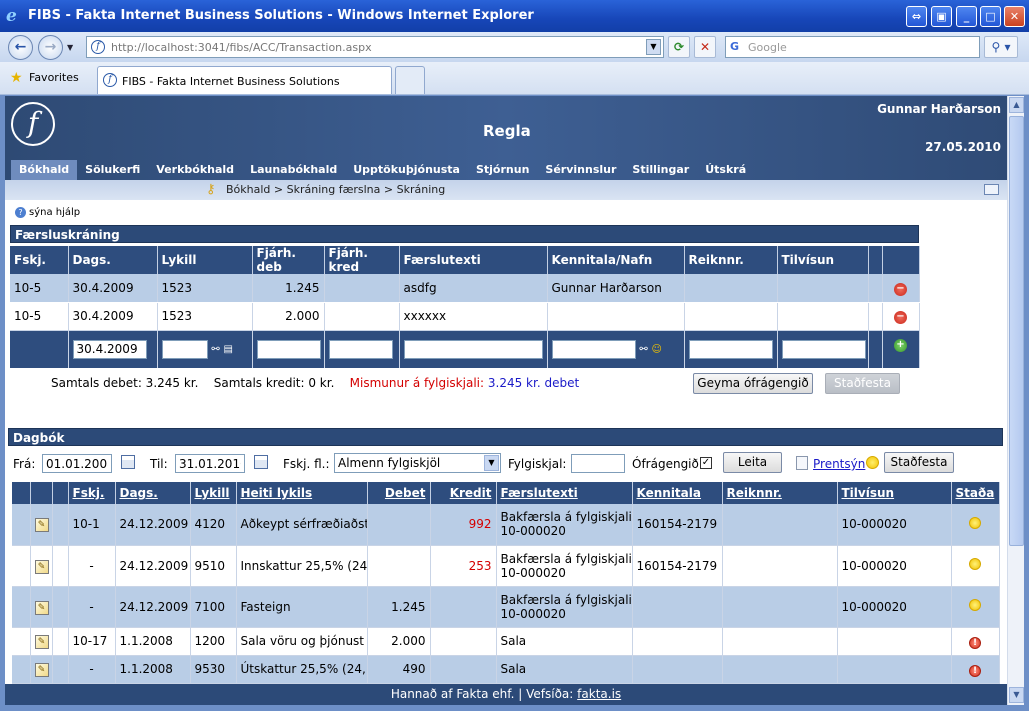  What do you see at coordinates (593, 349) in the screenshot?
I see `new-kennitala-input` at bounding box center [593, 349].